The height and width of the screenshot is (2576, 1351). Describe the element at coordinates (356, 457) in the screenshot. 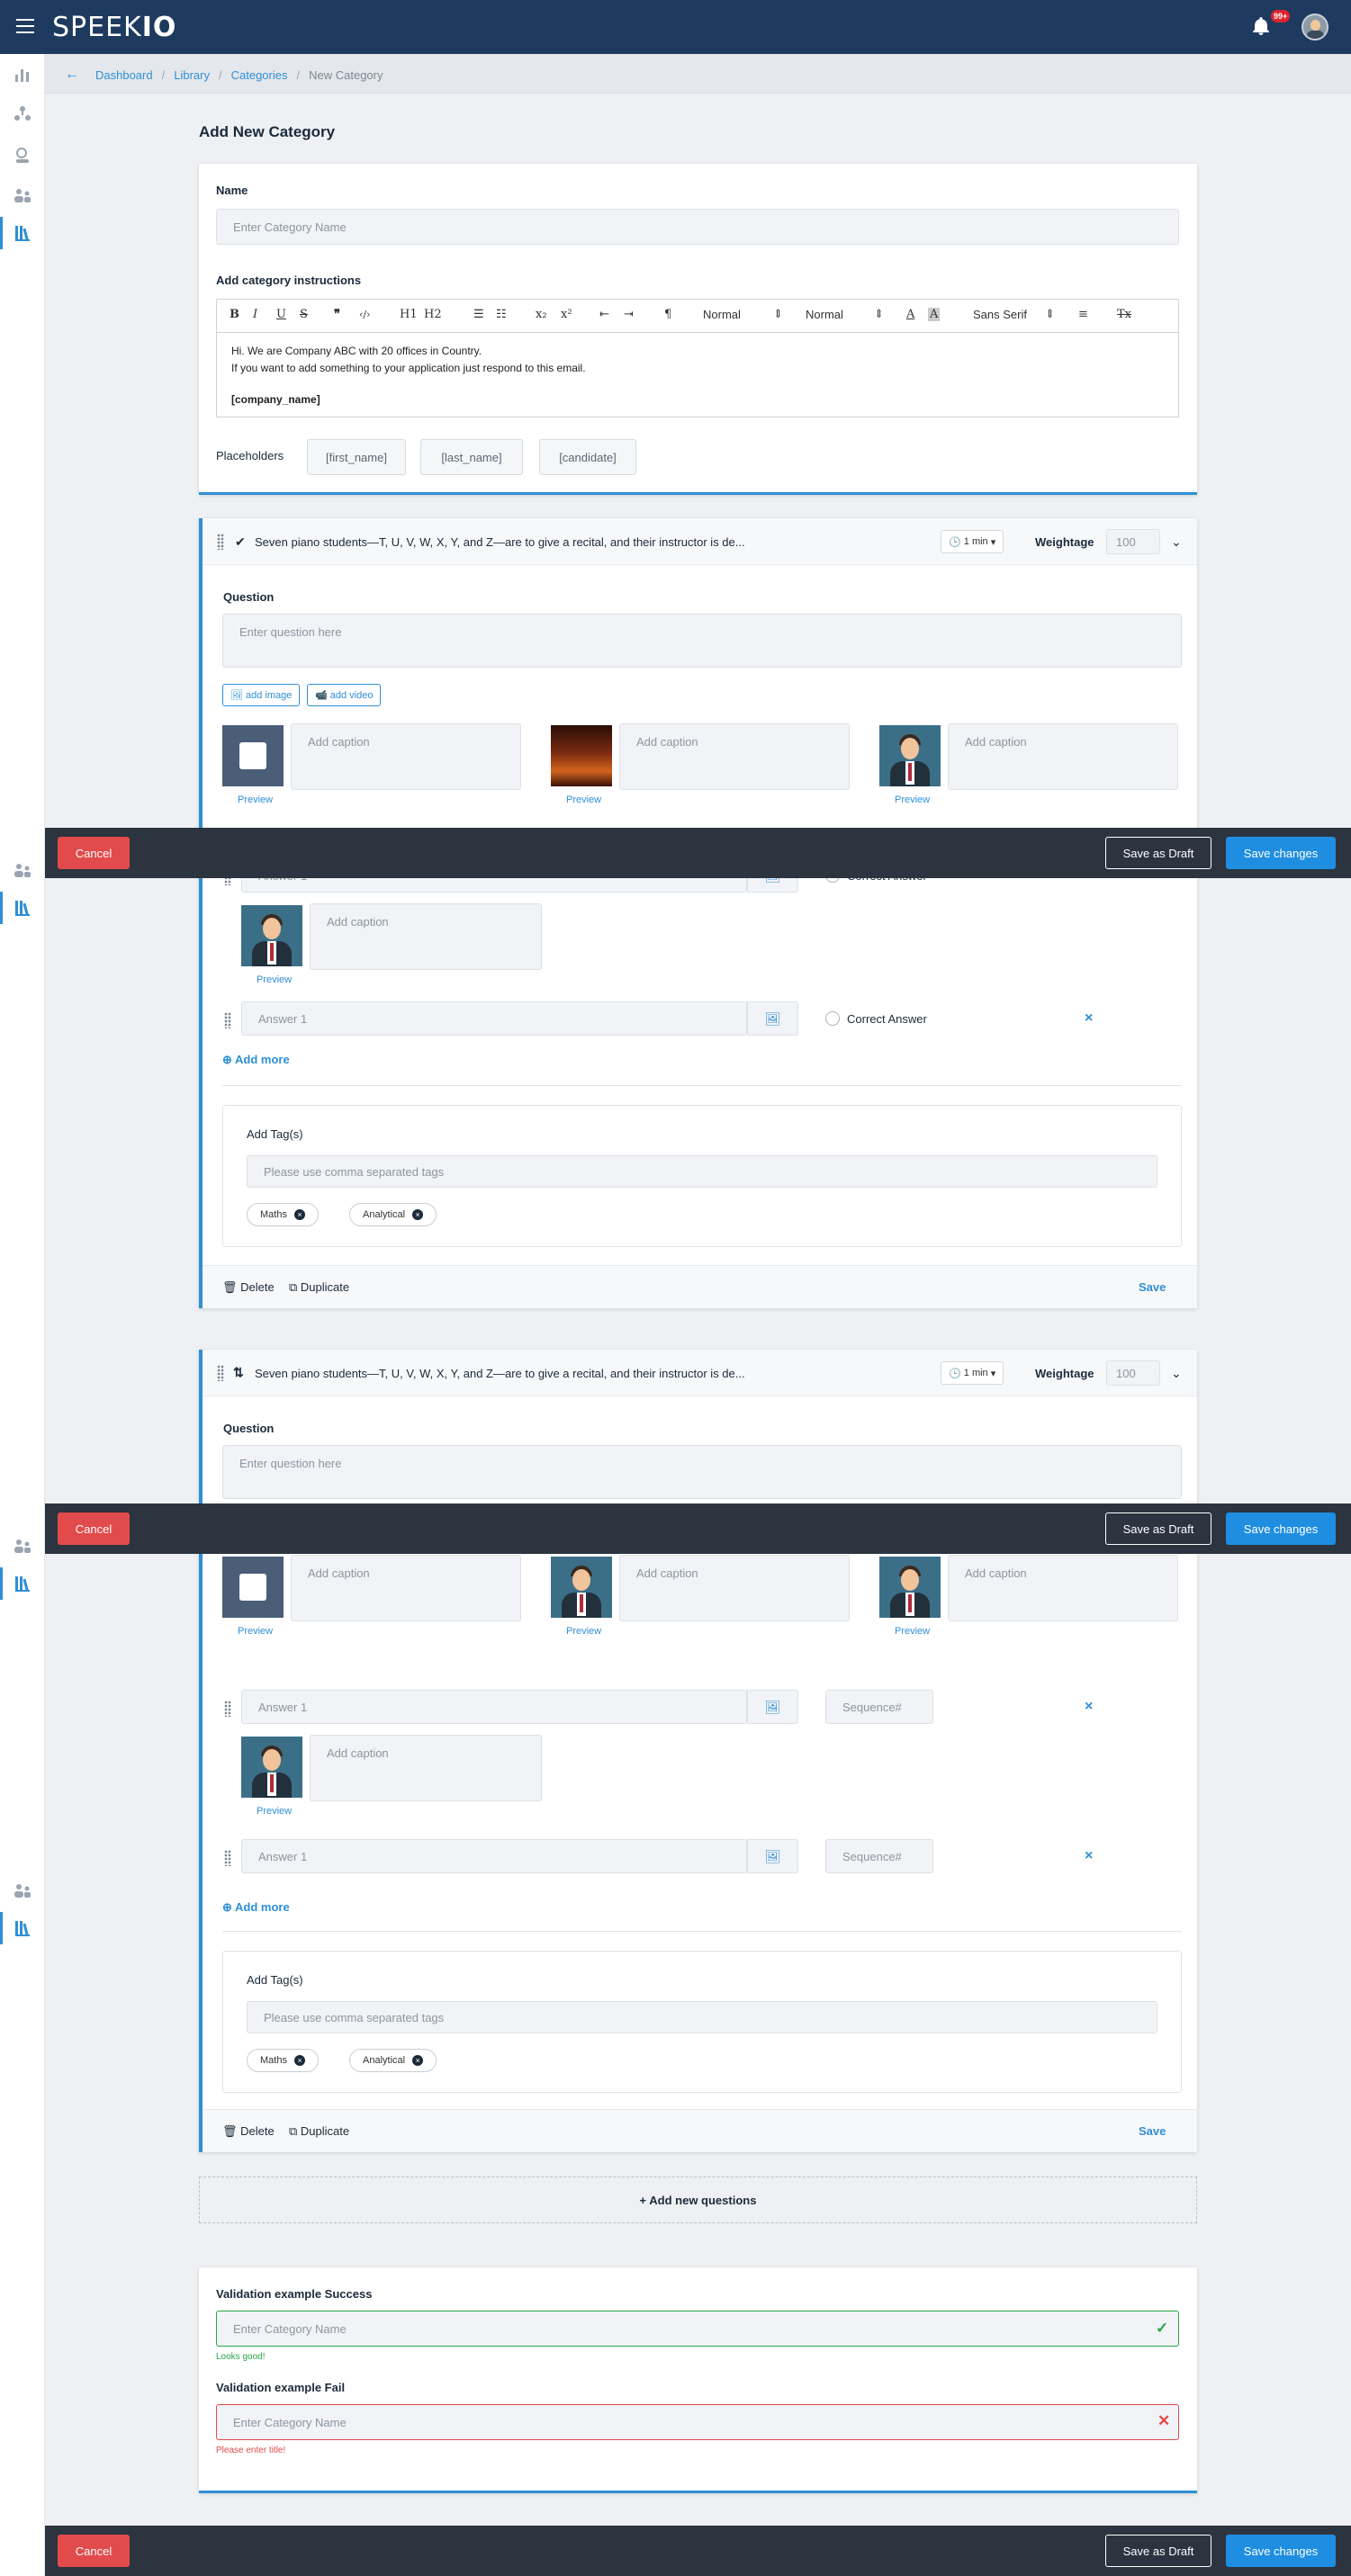

I see `placeholder-chip: [first_name]` at that location.